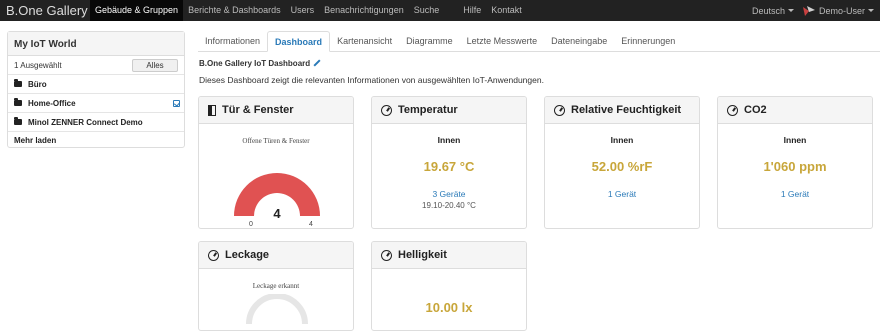 This screenshot has height=331, width=880. What do you see at coordinates (176, 103) in the screenshot?
I see `checked-icon` at bounding box center [176, 103].